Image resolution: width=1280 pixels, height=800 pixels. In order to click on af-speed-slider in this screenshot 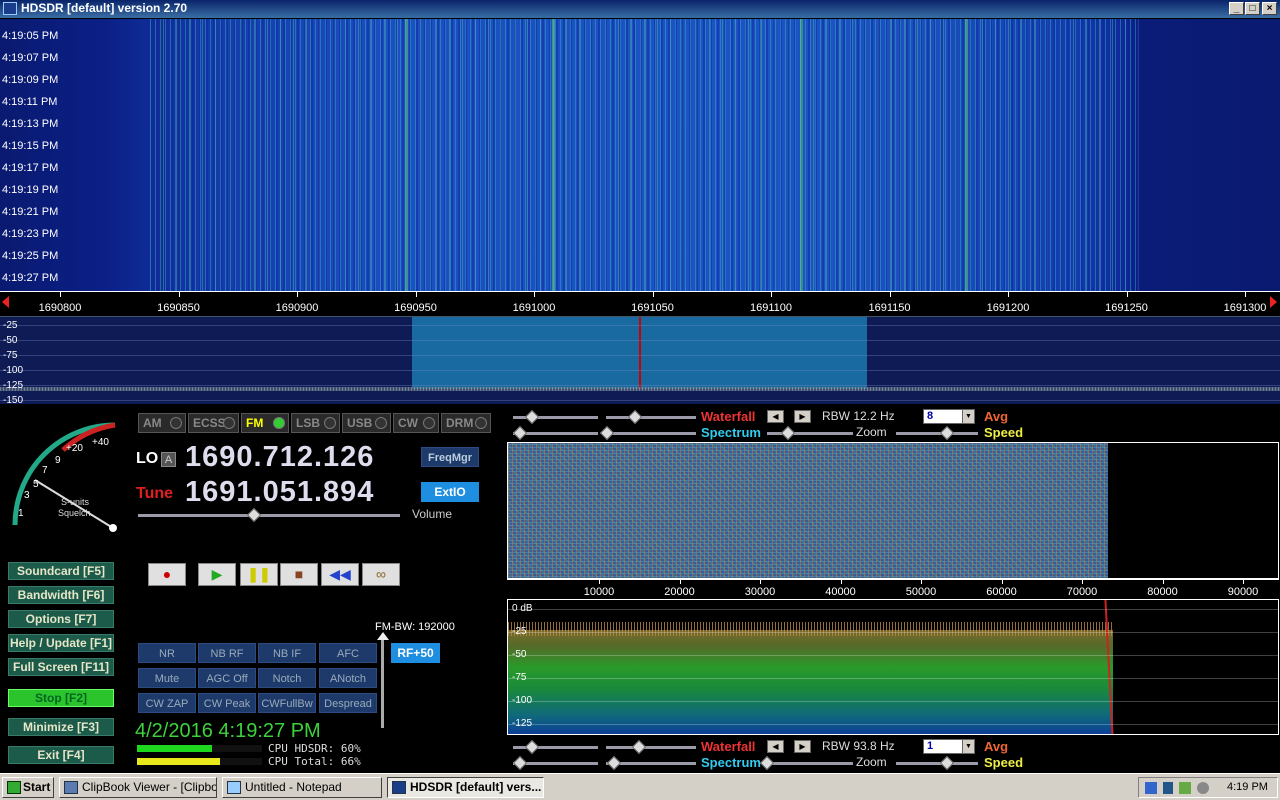, I will do `click(937, 763)`.